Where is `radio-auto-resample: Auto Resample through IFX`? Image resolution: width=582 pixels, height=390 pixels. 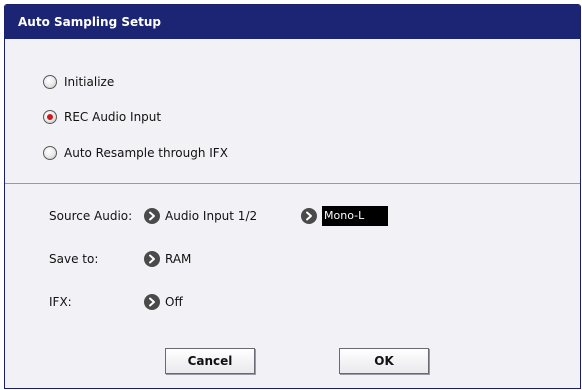
radio-auto-resample: Auto Resample through IFX is located at coordinates (135, 153).